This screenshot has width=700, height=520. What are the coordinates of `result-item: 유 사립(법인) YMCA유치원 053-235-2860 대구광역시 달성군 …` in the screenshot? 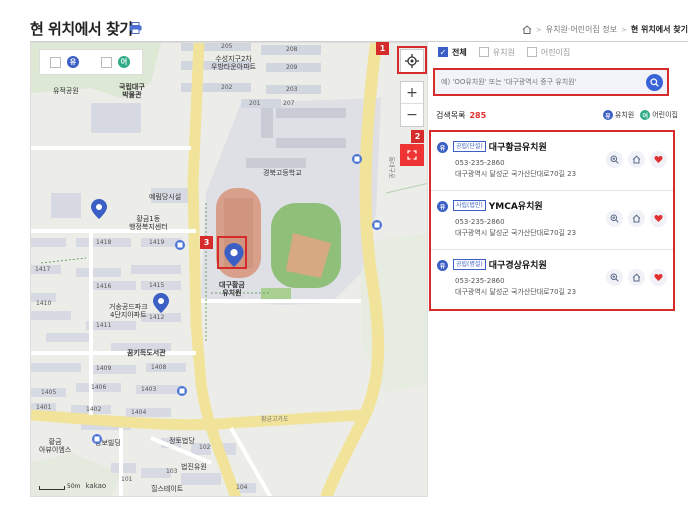 It's located at (552, 220).